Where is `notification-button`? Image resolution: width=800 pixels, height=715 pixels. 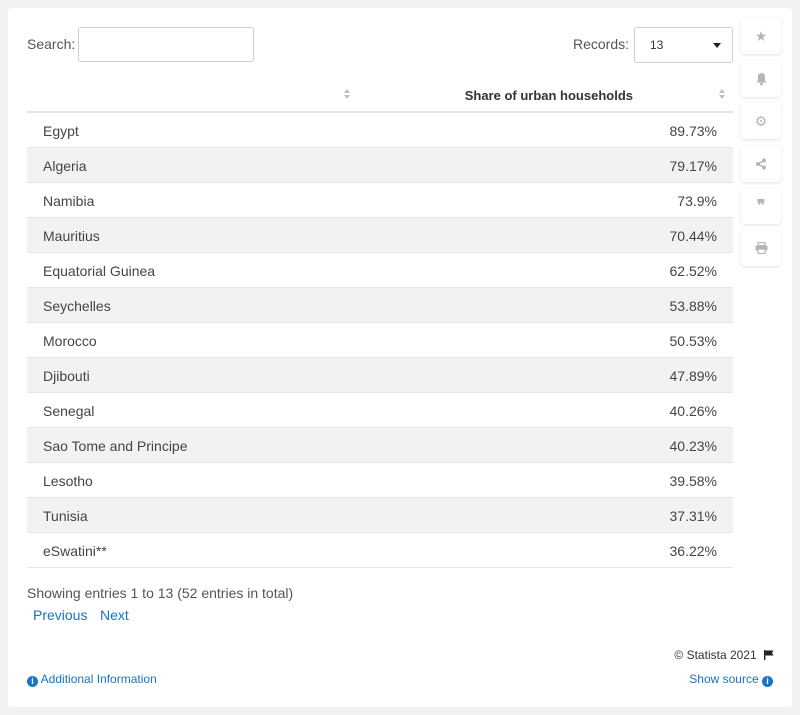 notification-button is located at coordinates (761, 79).